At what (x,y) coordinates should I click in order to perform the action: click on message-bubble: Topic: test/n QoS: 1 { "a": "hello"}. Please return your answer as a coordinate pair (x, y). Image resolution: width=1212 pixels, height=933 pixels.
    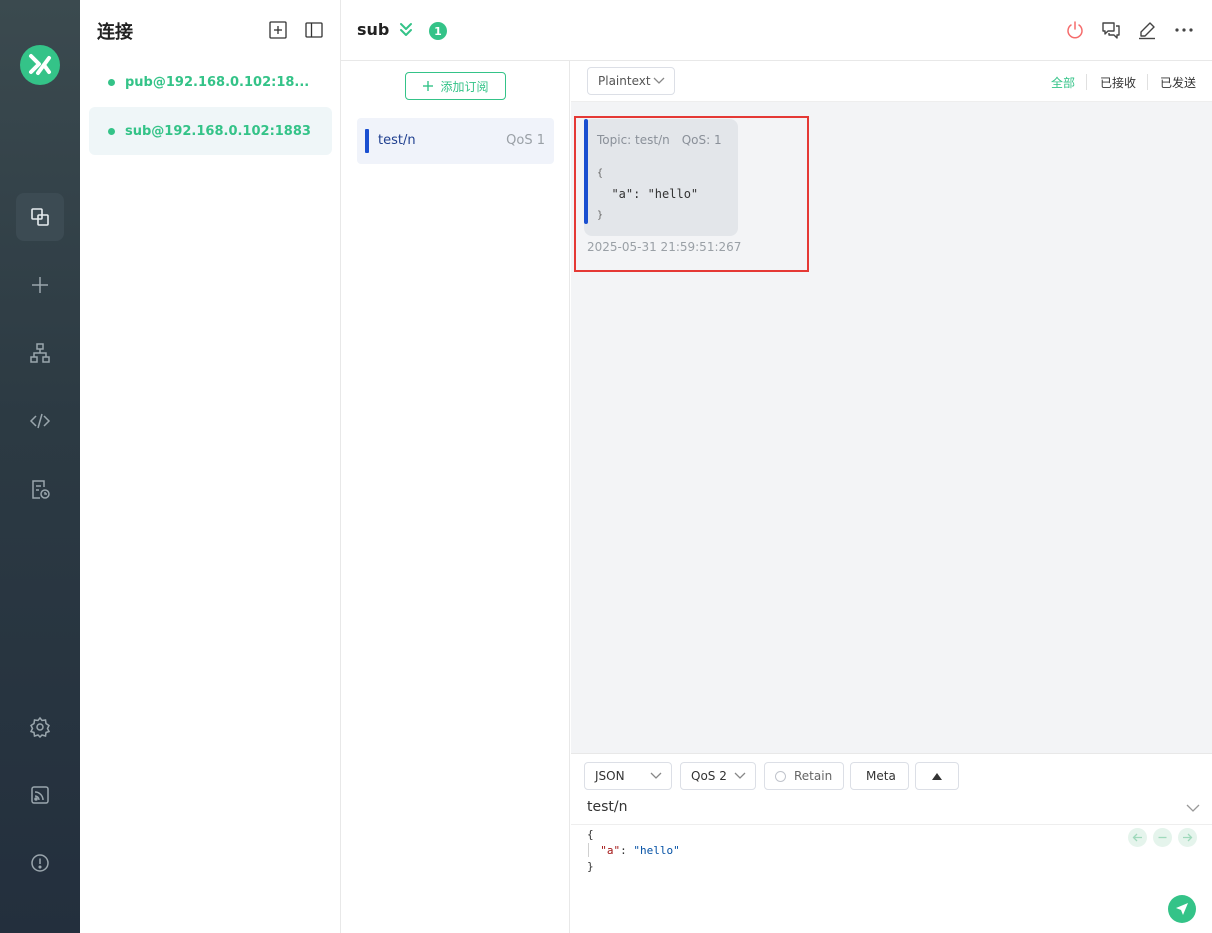
    Looking at the image, I should click on (661, 177).